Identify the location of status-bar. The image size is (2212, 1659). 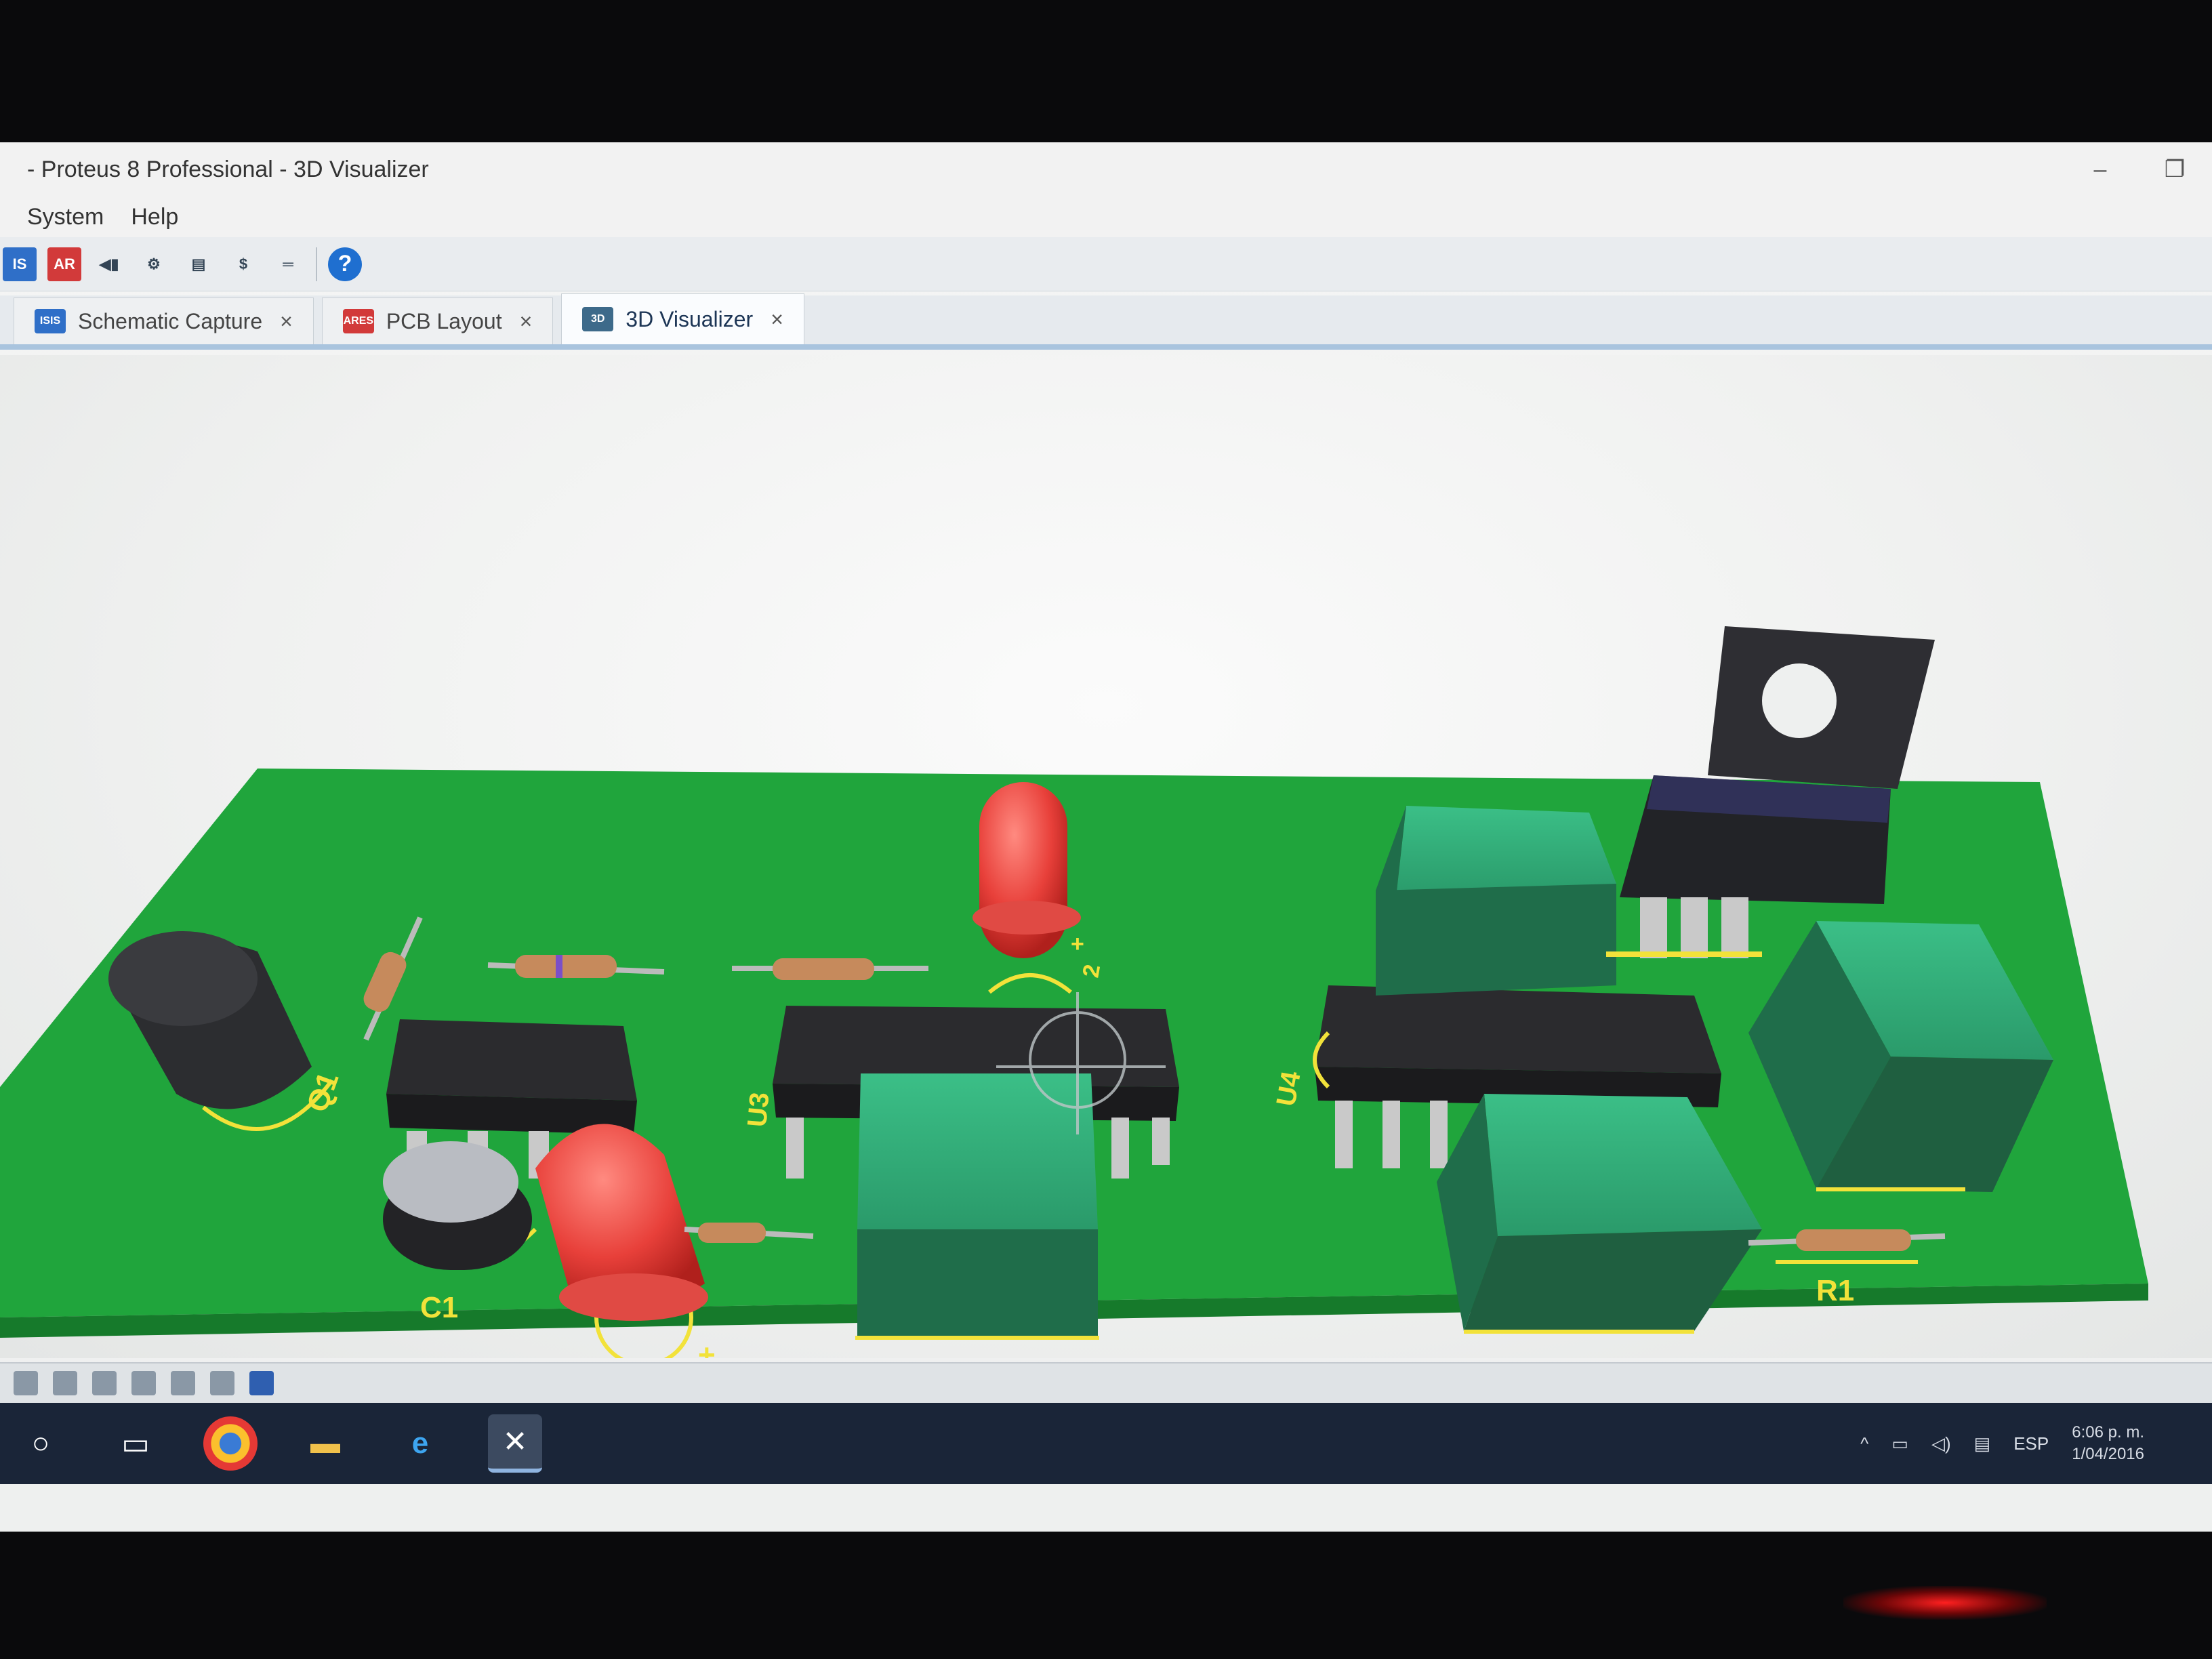
(1106, 1382).